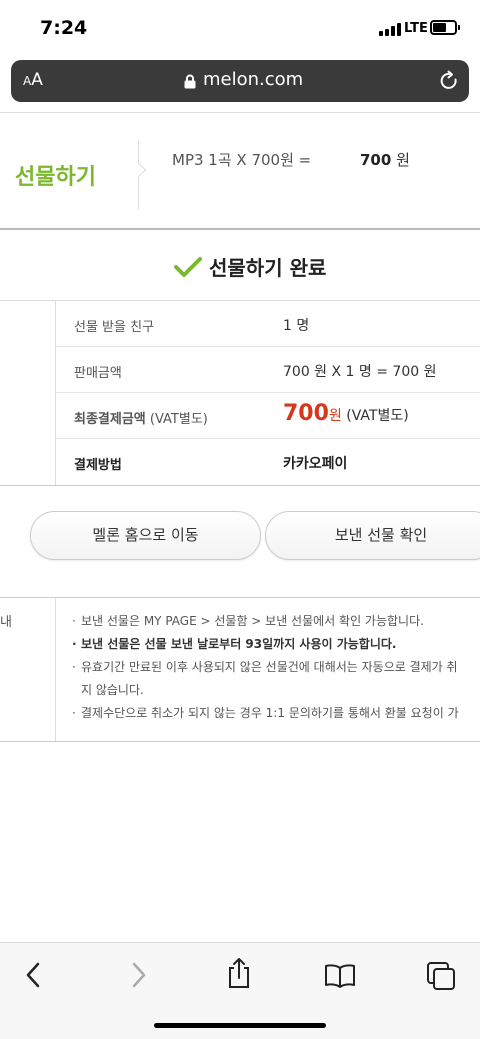  What do you see at coordinates (253, 79) in the screenshot?
I see `url-text: melon.com` at bounding box center [253, 79].